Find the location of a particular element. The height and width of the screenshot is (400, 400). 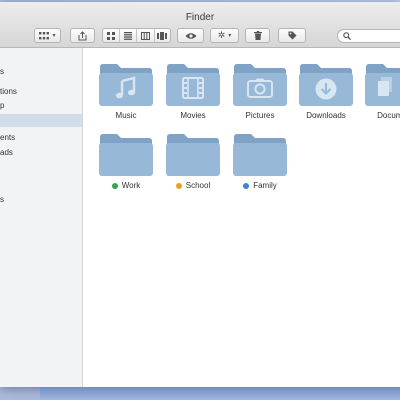

share-icon is located at coordinates (82, 35).